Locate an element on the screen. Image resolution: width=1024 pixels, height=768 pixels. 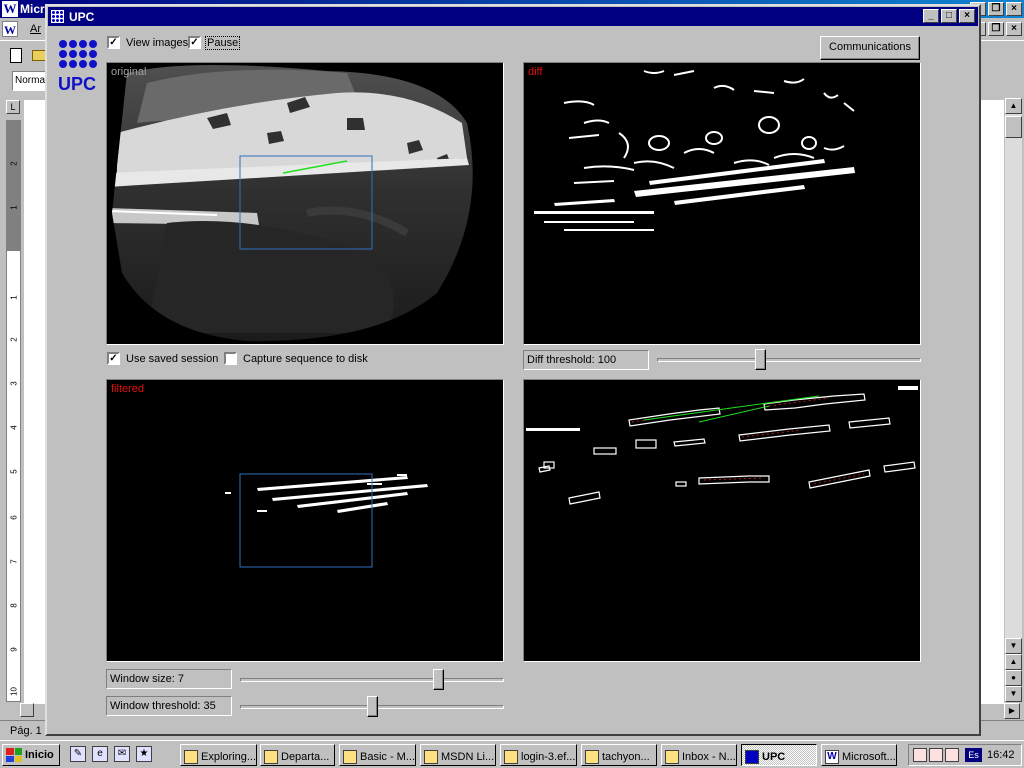
system-tray: Es 16:42 is located at coordinates (965, 755).